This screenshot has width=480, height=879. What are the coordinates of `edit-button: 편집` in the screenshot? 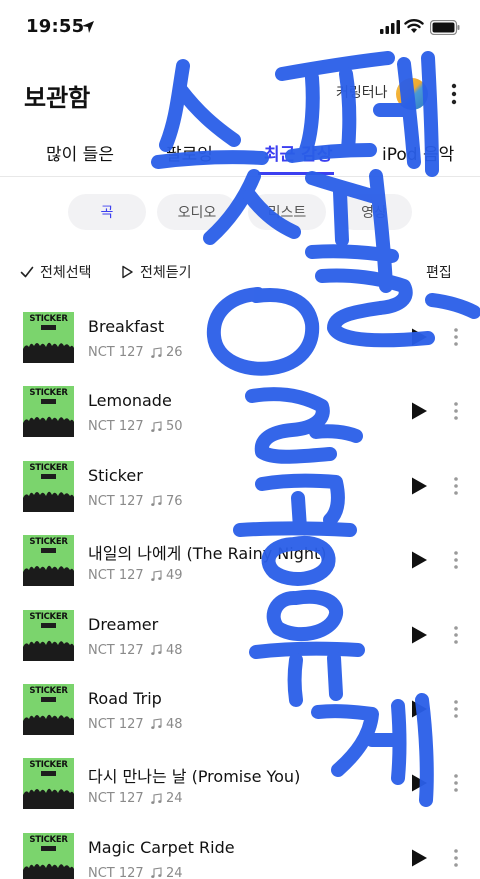 It's located at (439, 272).